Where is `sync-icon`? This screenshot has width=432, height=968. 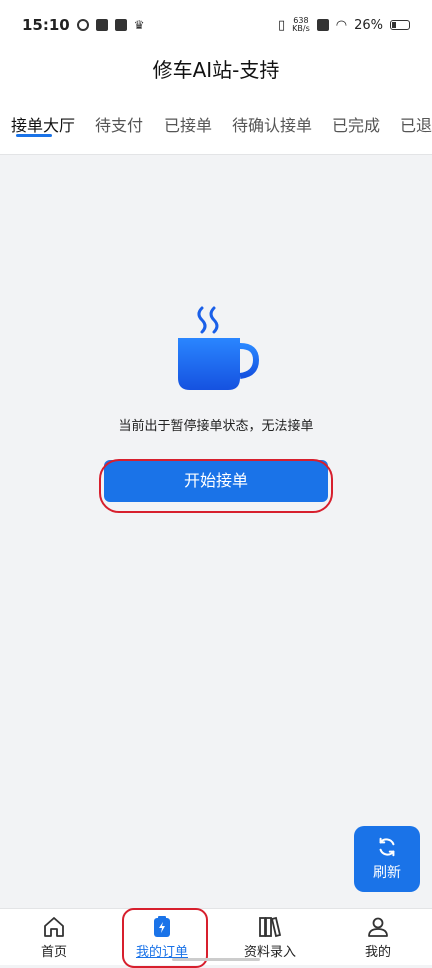
sync-icon is located at coordinates (82, 25).